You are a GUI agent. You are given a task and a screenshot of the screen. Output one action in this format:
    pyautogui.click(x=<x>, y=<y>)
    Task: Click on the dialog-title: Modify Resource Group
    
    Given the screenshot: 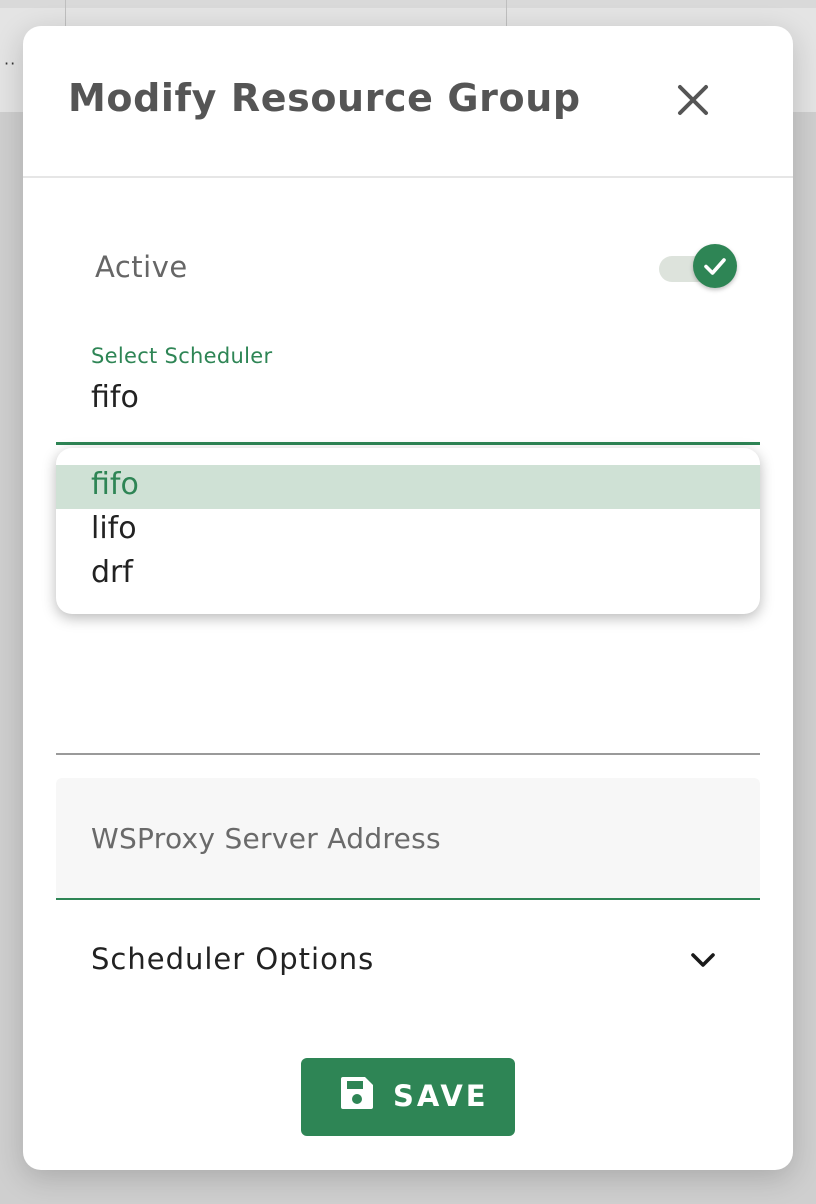 What is the action you would take?
    pyautogui.click(x=324, y=98)
    